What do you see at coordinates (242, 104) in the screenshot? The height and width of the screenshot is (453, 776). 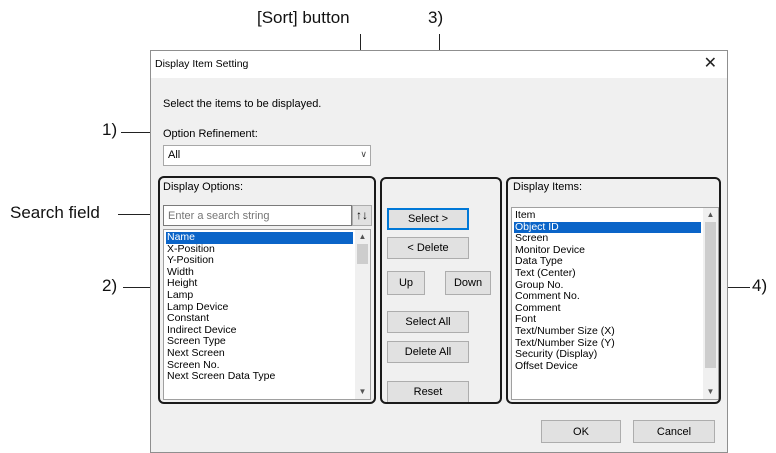 I see `instruction-text: Select the items to be displayed.` at bounding box center [242, 104].